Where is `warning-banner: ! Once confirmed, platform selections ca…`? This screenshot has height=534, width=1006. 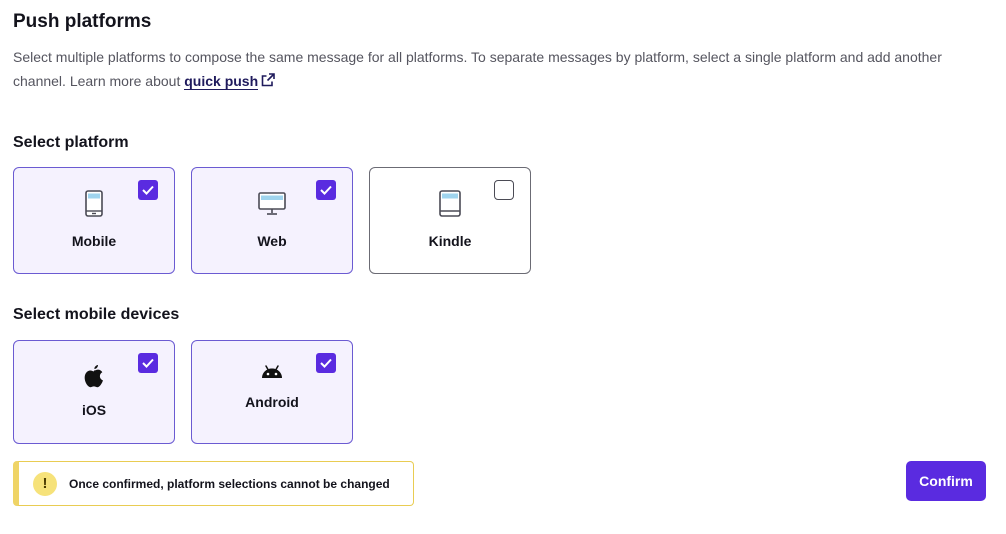
warning-banner: ! Once confirmed, platform selections ca… is located at coordinates (213, 483).